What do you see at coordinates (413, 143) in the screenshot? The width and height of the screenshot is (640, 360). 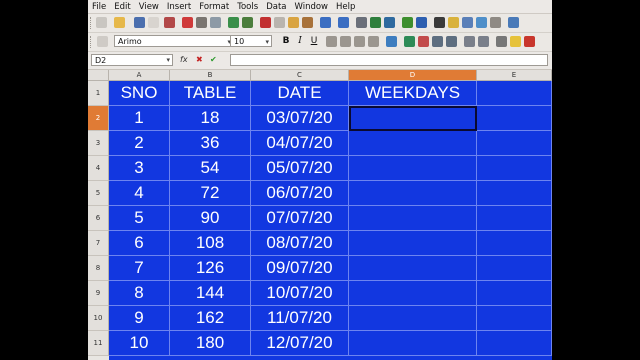 I see `cell-d3` at bounding box center [413, 143].